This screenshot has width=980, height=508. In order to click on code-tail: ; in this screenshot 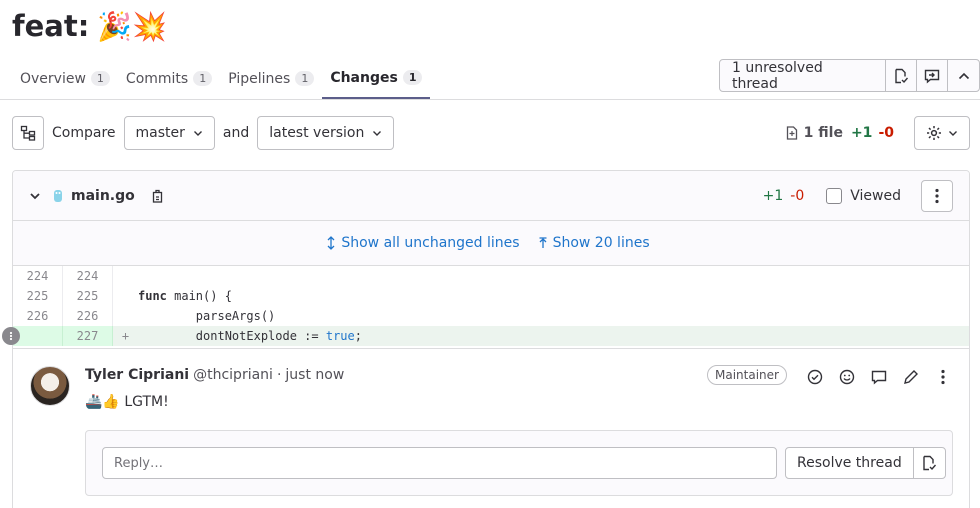, I will do `click(358, 336)`.